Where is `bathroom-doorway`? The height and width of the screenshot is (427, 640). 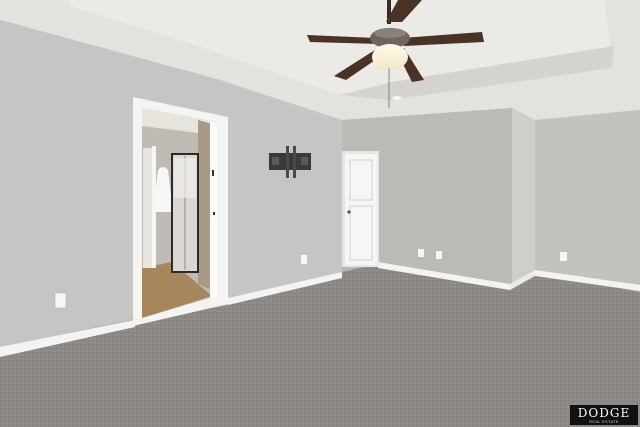 bathroom-doorway is located at coordinates (180, 211).